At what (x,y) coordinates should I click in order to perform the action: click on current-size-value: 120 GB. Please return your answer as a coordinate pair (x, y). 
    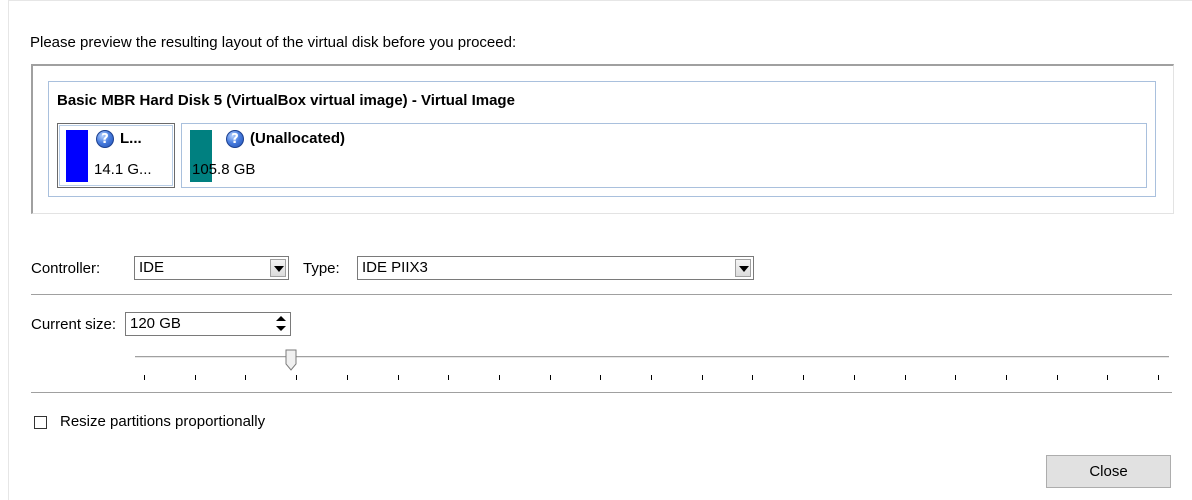
    Looking at the image, I should click on (155, 323).